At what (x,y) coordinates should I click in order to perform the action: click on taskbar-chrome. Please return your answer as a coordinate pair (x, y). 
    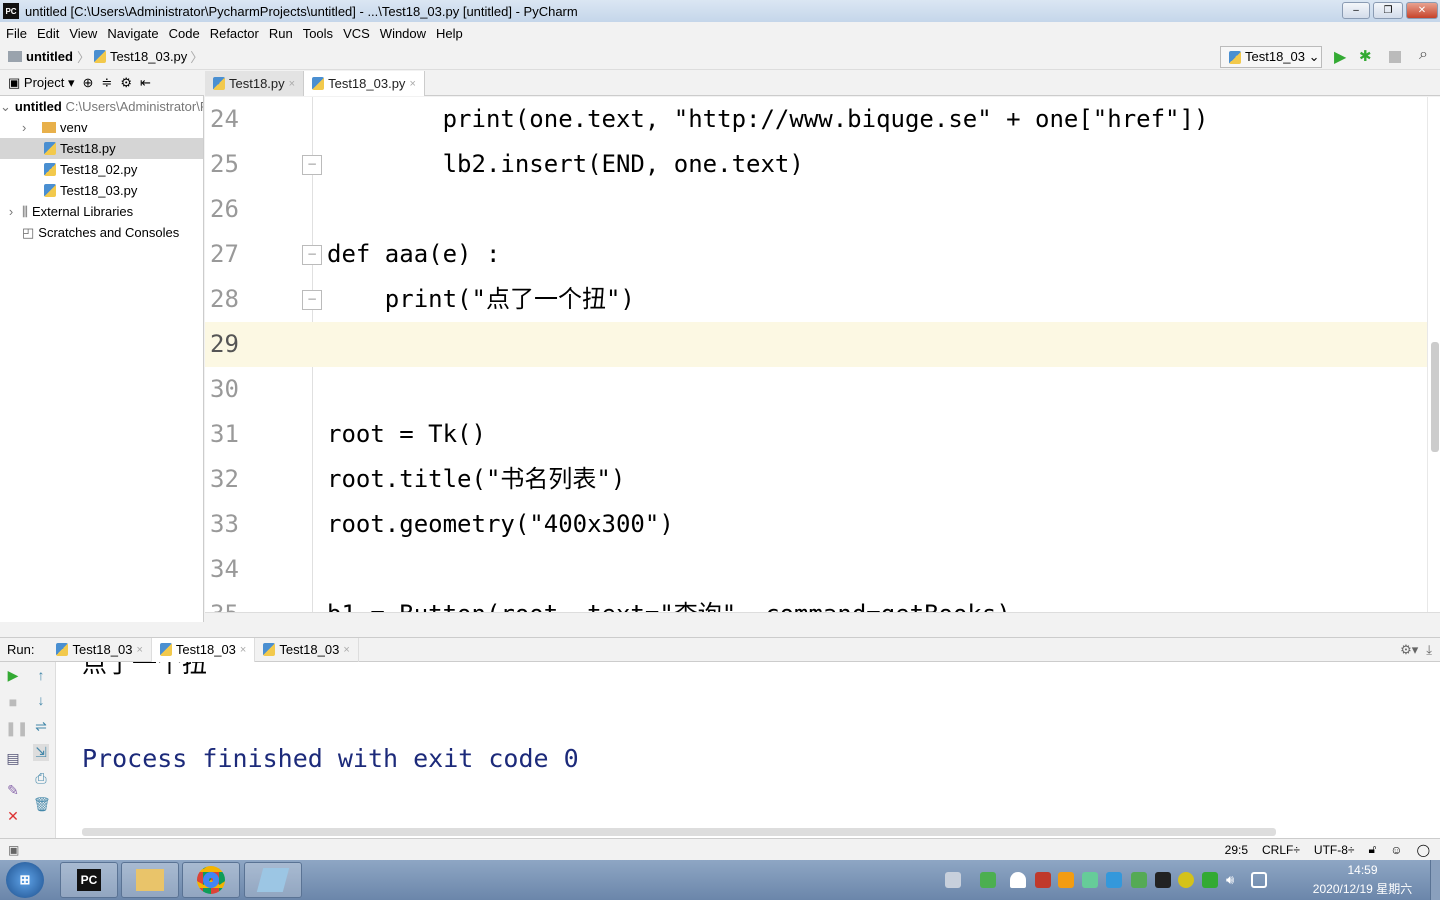
    Looking at the image, I should click on (211, 880).